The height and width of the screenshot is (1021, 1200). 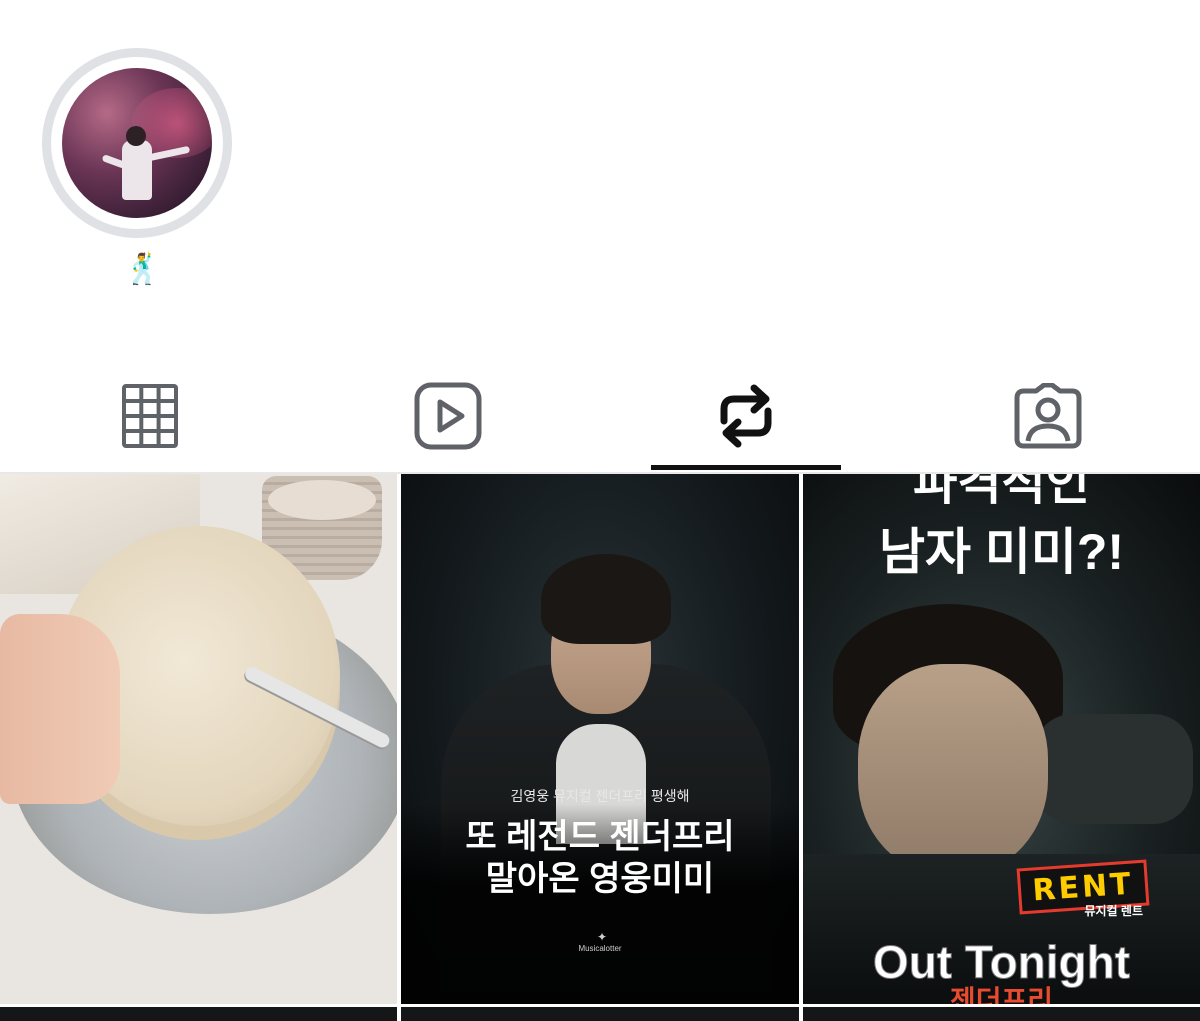 What do you see at coordinates (1001, 552) in the screenshot?
I see `post-title-line-2: 남자 미미?!` at bounding box center [1001, 552].